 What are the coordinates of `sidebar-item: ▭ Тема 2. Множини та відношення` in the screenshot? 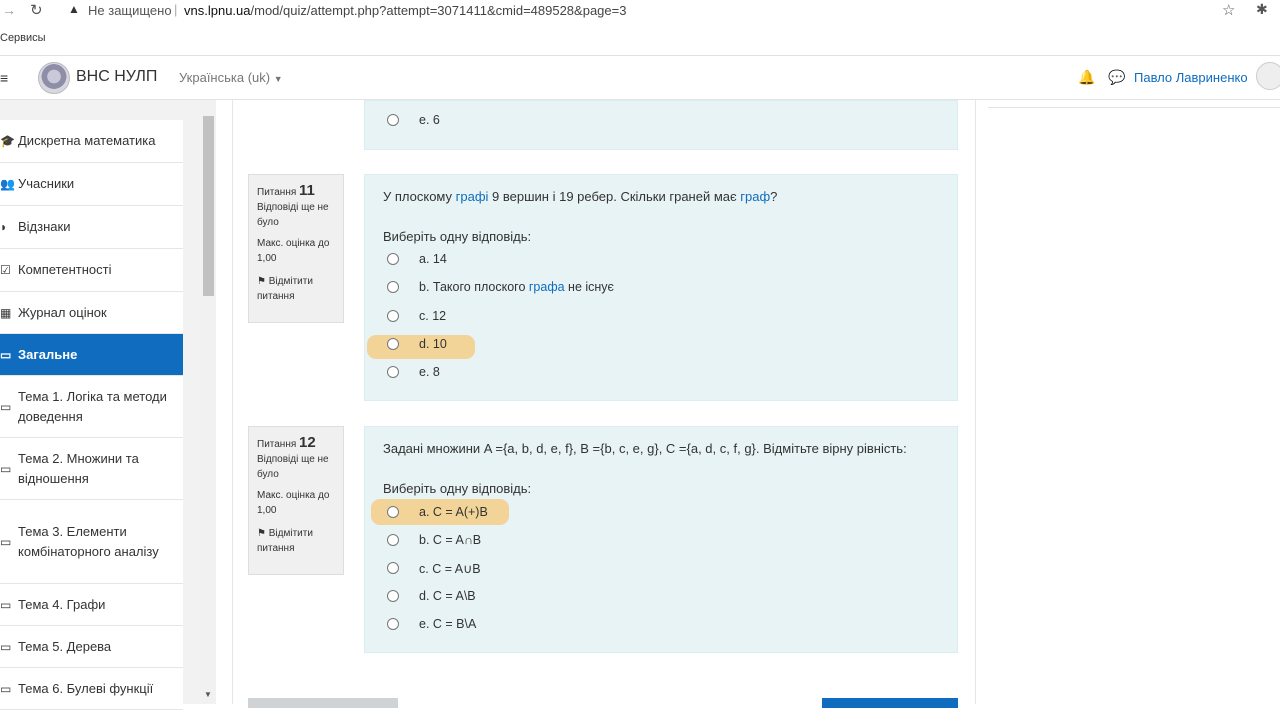 It's located at (91, 469).